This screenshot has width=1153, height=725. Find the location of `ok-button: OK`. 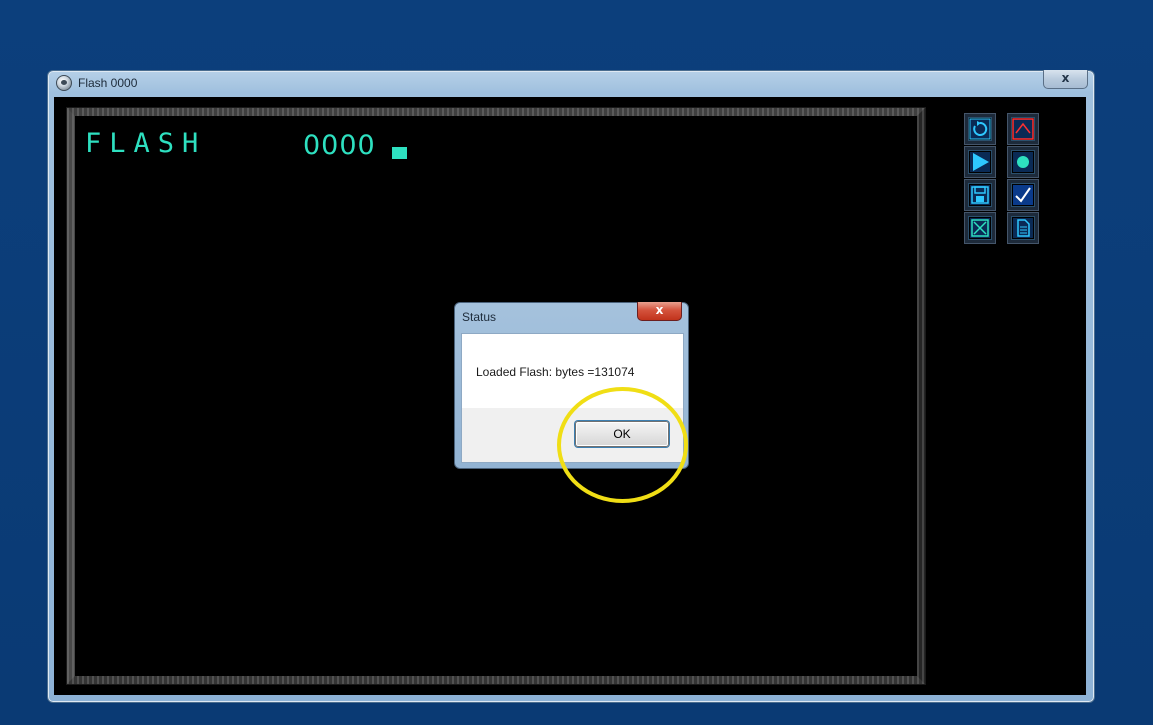

ok-button: OK is located at coordinates (622, 434).